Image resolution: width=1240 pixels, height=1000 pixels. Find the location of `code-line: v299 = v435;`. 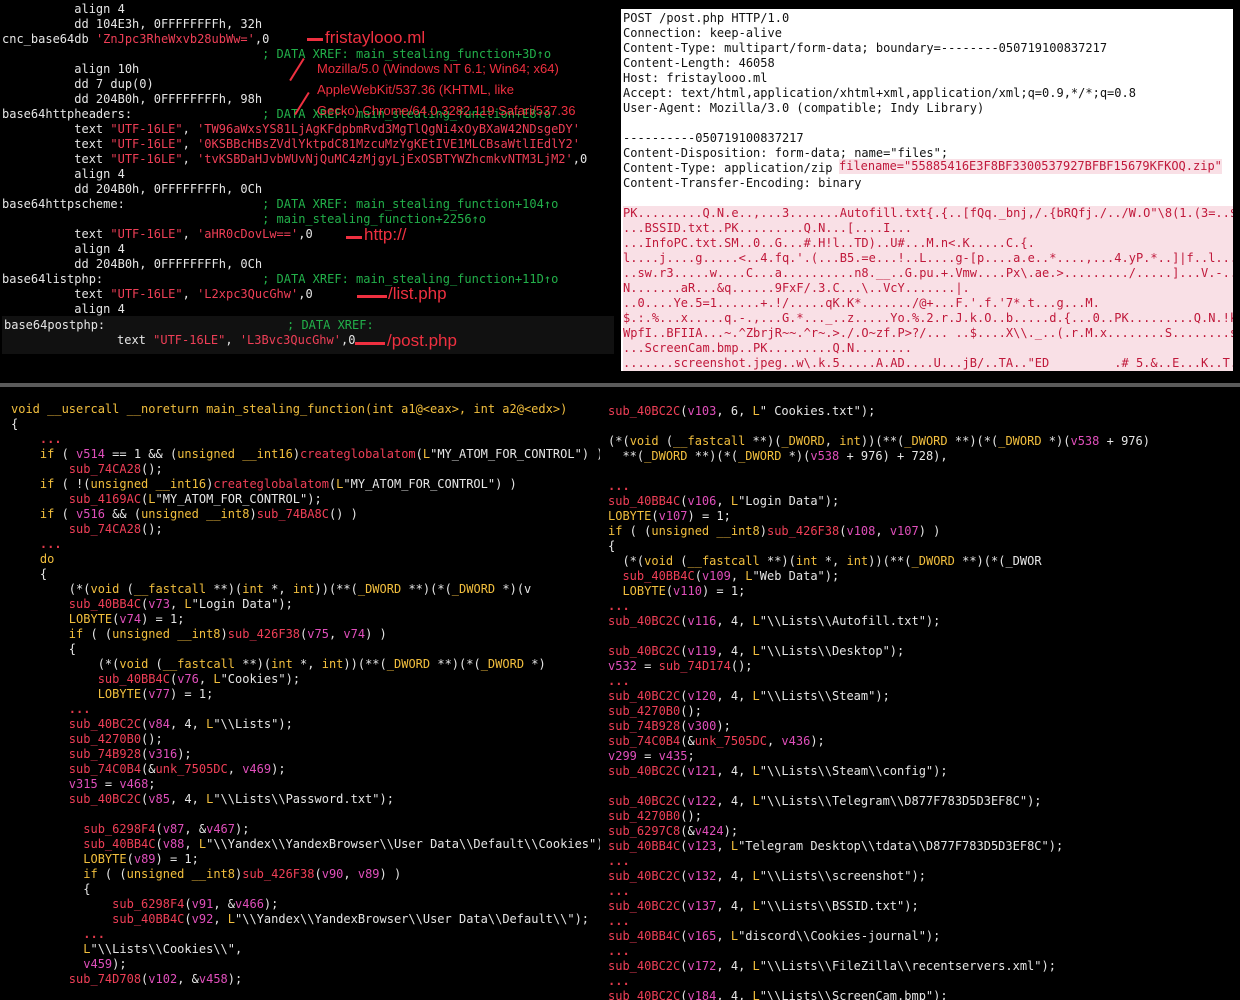

code-line: v299 = v435; is located at coordinates (651, 756).